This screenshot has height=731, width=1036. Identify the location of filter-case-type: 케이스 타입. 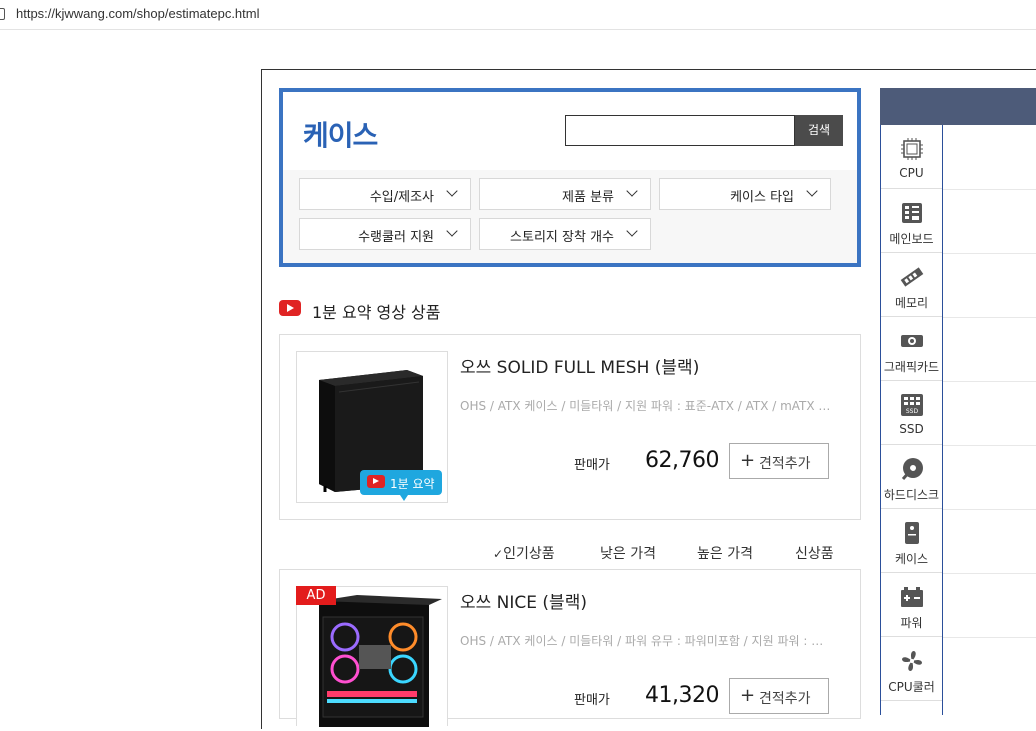
(745, 194).